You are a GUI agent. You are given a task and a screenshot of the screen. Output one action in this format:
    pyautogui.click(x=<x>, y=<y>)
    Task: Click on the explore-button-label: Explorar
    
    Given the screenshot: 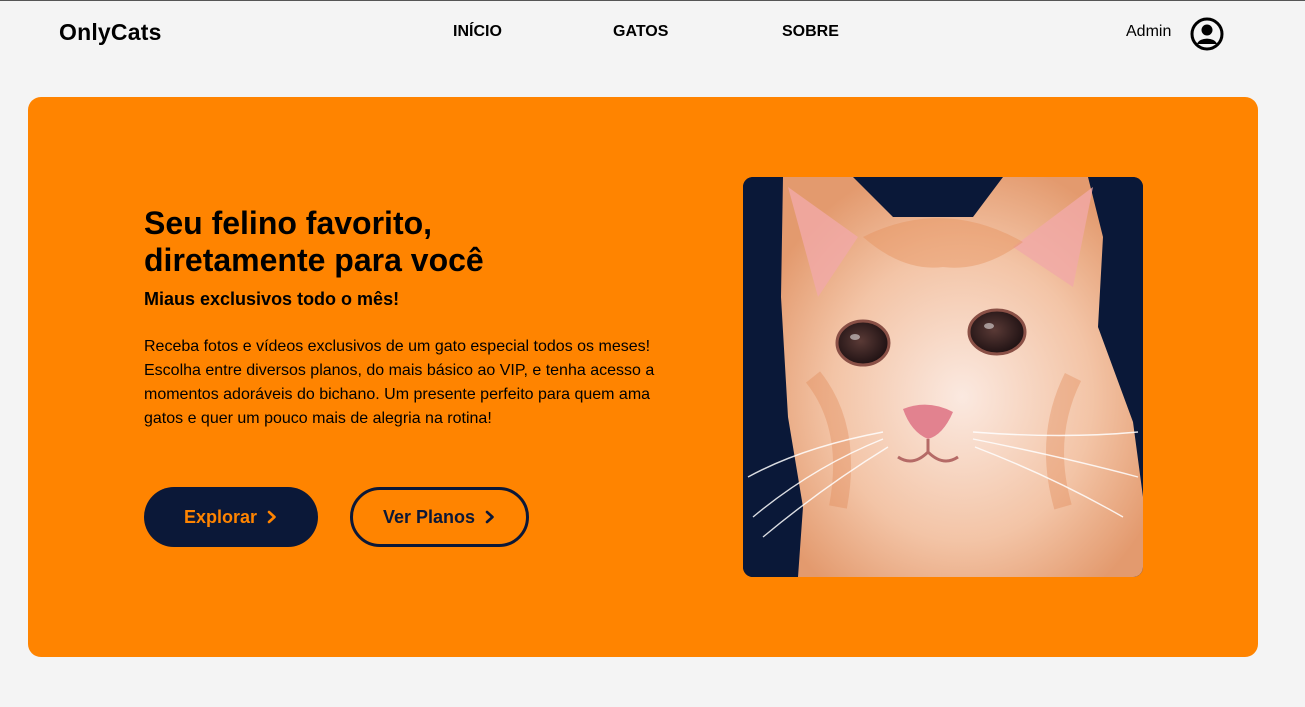 What is the action you would take?
    pyautogui.click(x=220, y=516)
    